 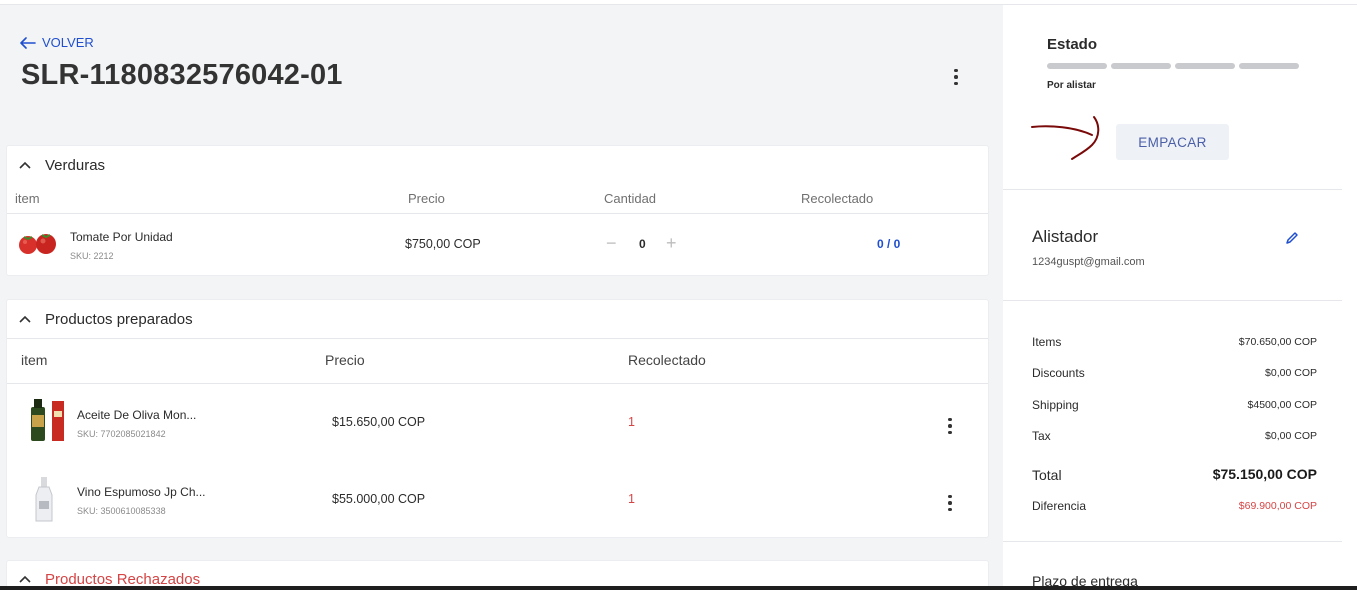 What do you see at coordinates (889, 244) in the screenshot?
I see `collected-count: 0 / 0` at bounding box center [889, 244].